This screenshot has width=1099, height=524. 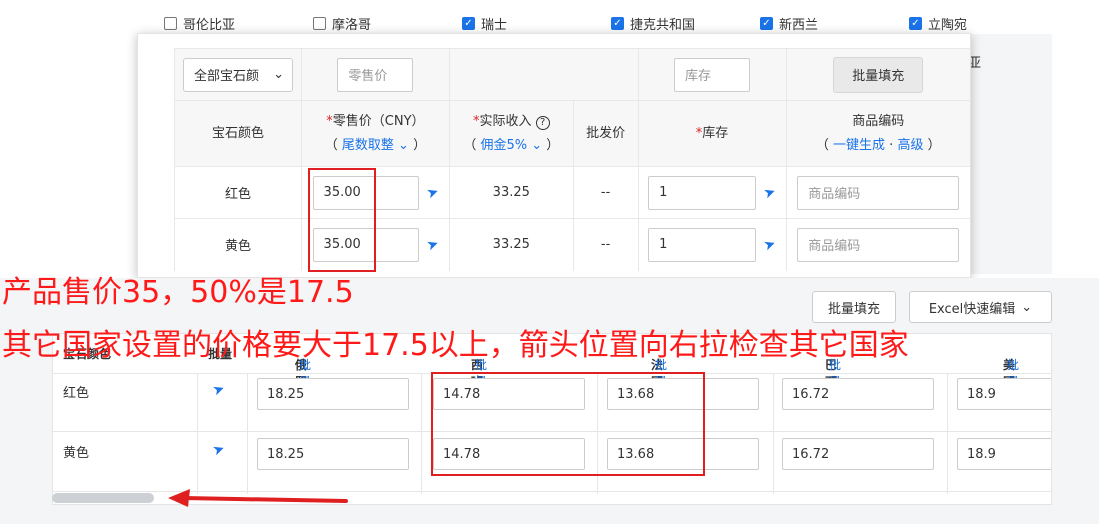 I want to click on filter-cell: 批量填充, so click(x=877, y=74).